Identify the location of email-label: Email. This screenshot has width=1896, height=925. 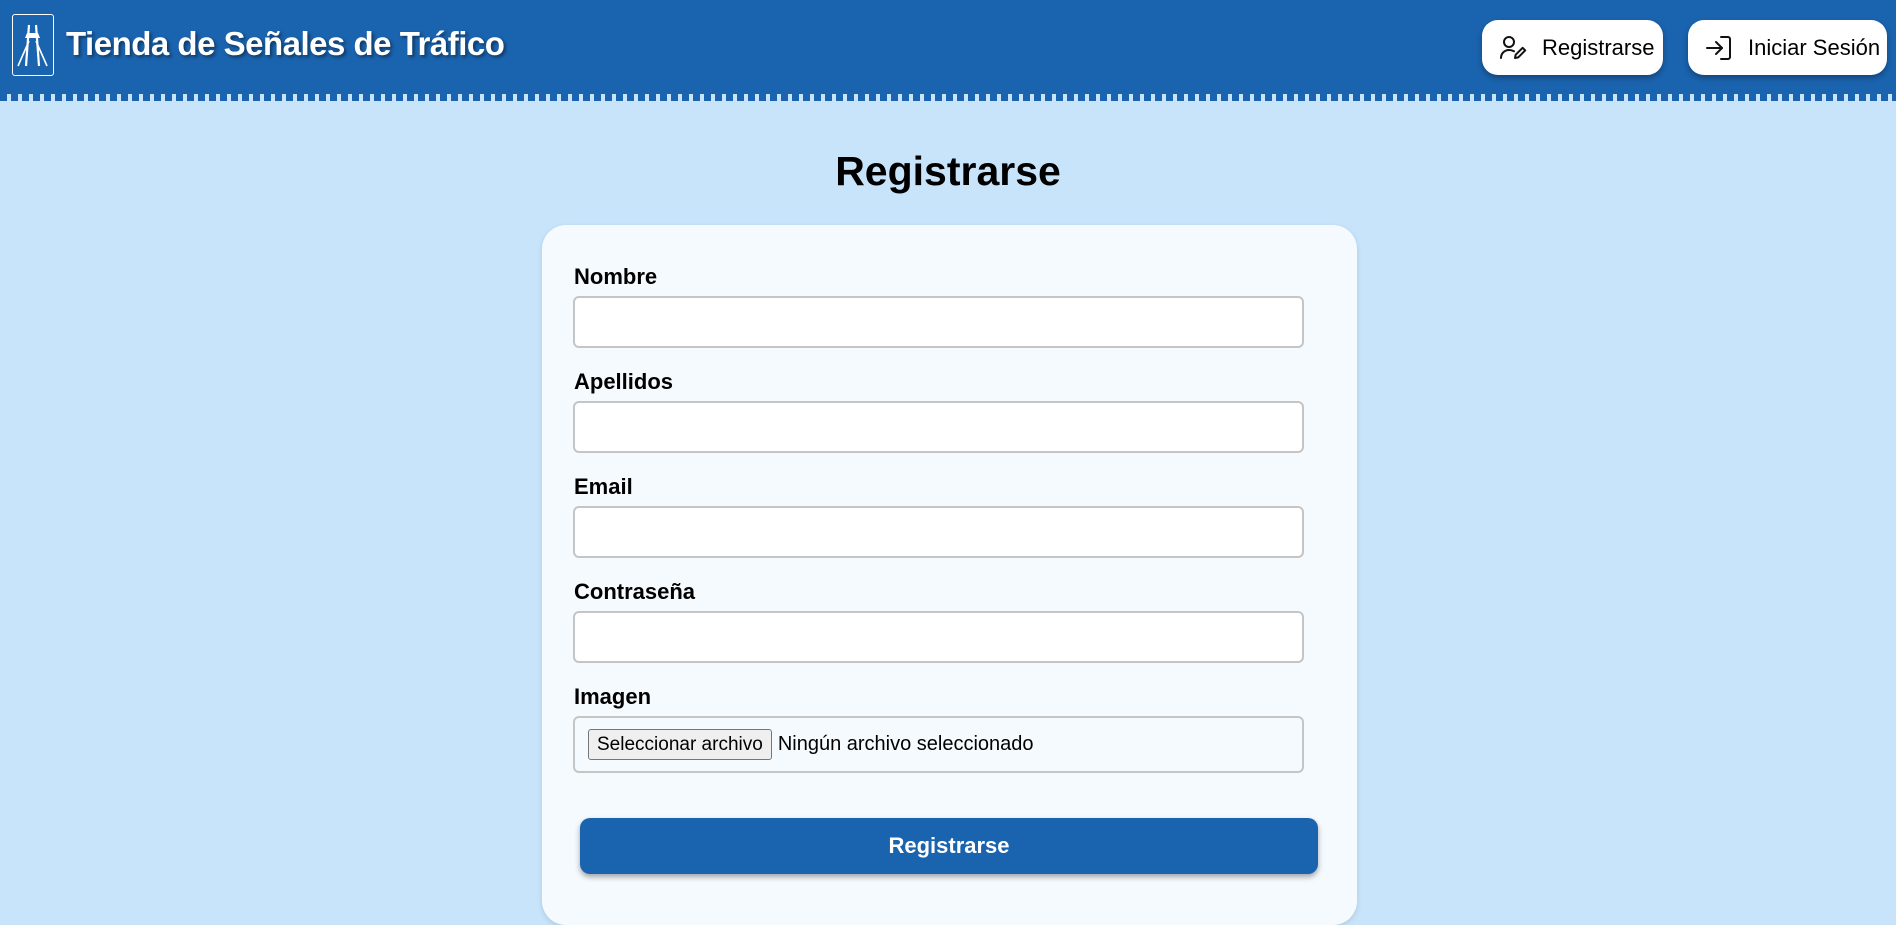
(603, 486).